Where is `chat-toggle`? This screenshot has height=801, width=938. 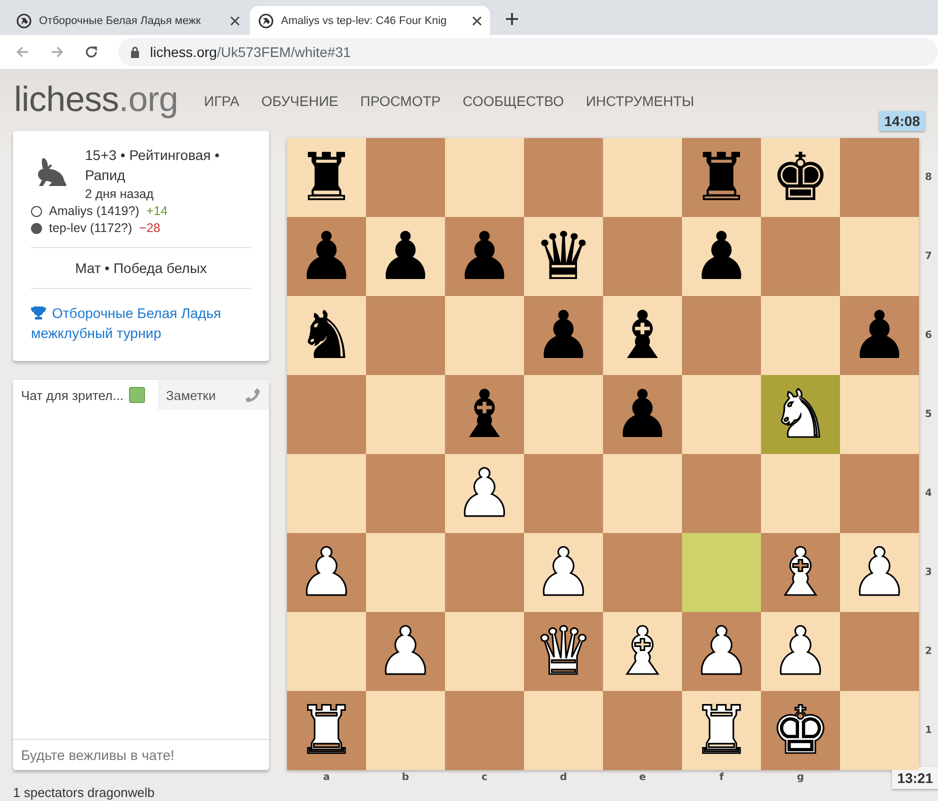
chat-toggle is located at coordinates (137, 395).